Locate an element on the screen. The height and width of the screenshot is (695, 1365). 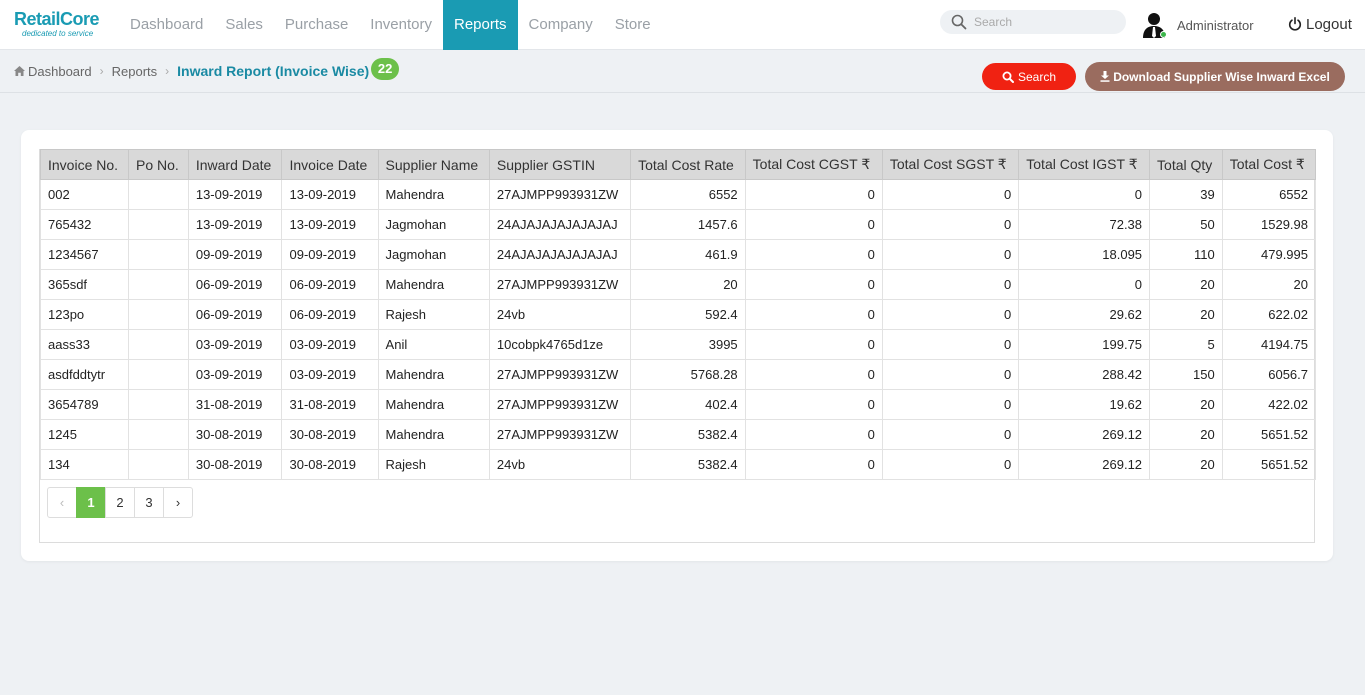
logout-button: Logout is located at coordinates (1320, 24).